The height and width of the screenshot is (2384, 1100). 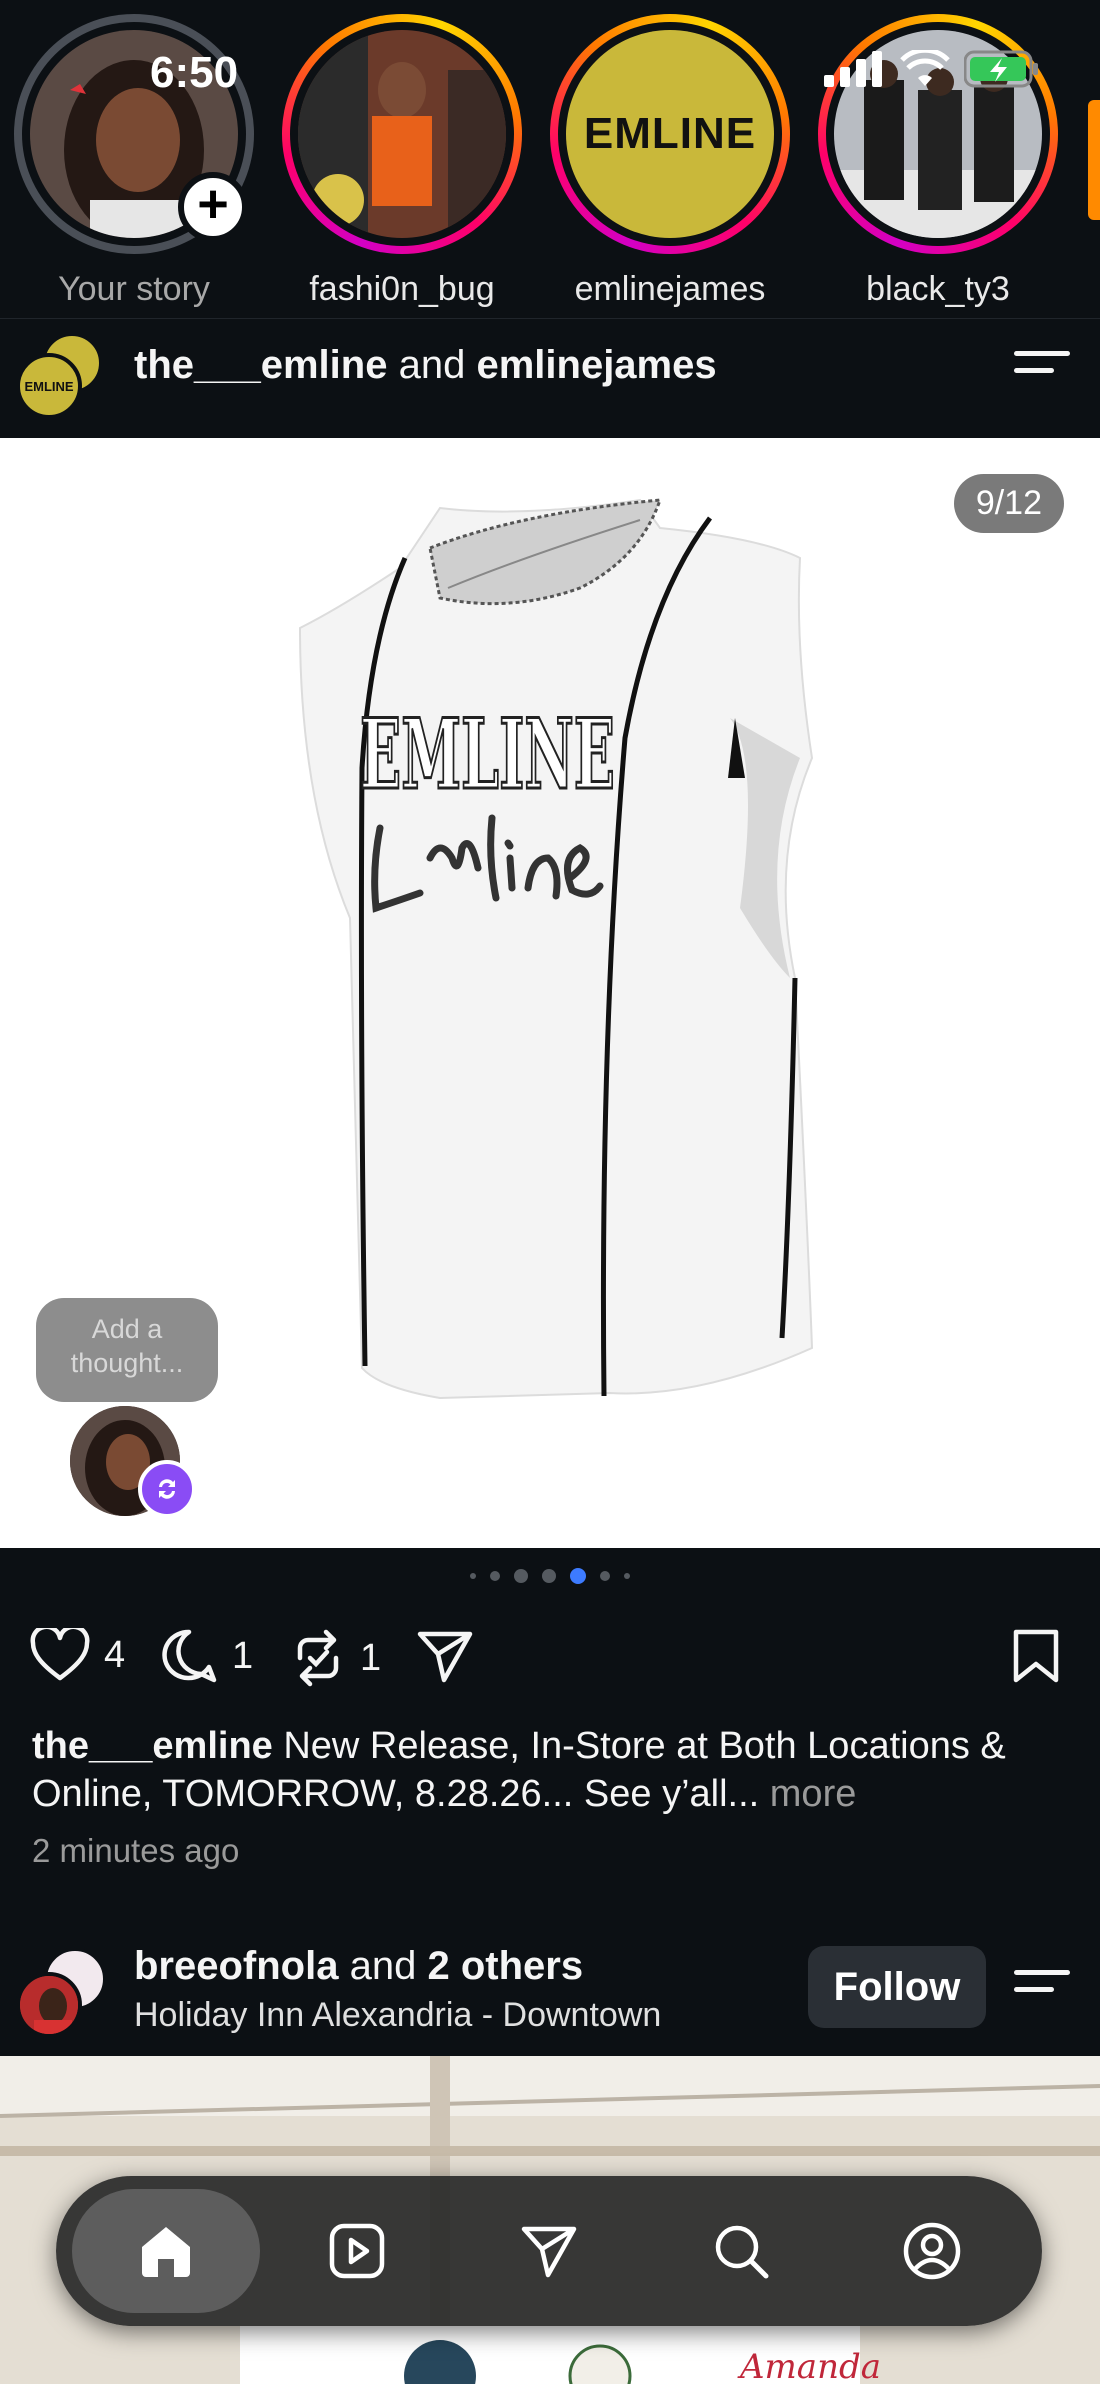 I want to click on post-authors: breeofnola and 2 others, so click(x=358, y=1966).